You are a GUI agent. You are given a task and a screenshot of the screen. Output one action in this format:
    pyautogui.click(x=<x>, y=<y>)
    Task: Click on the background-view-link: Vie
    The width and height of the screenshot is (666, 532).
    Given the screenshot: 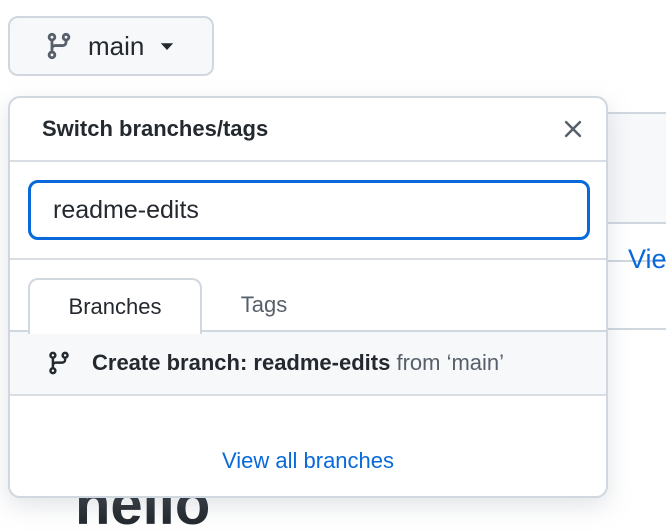 What is the action you would take?
    pyautogui.click(x=647, y=259)
    